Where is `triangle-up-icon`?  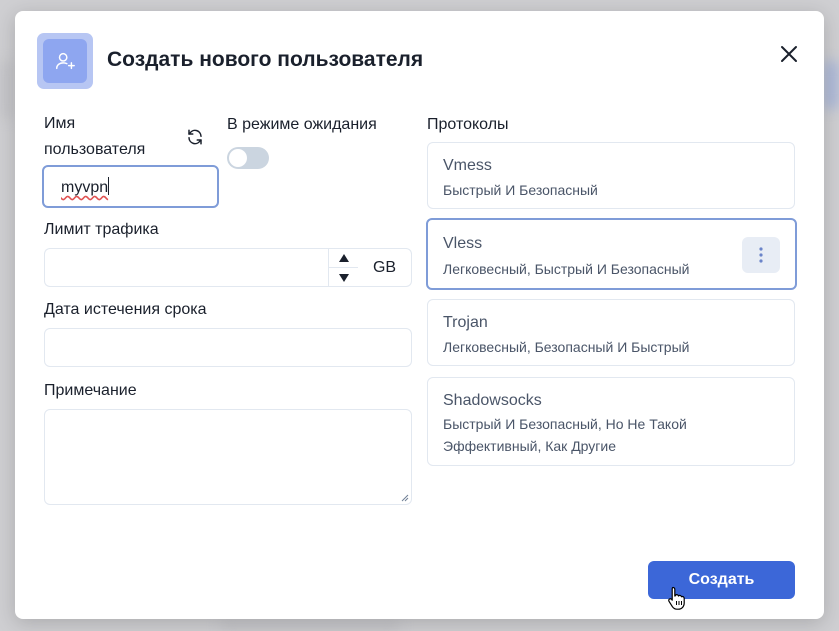
triangle-up-icon is located at coordinates (343, 258).